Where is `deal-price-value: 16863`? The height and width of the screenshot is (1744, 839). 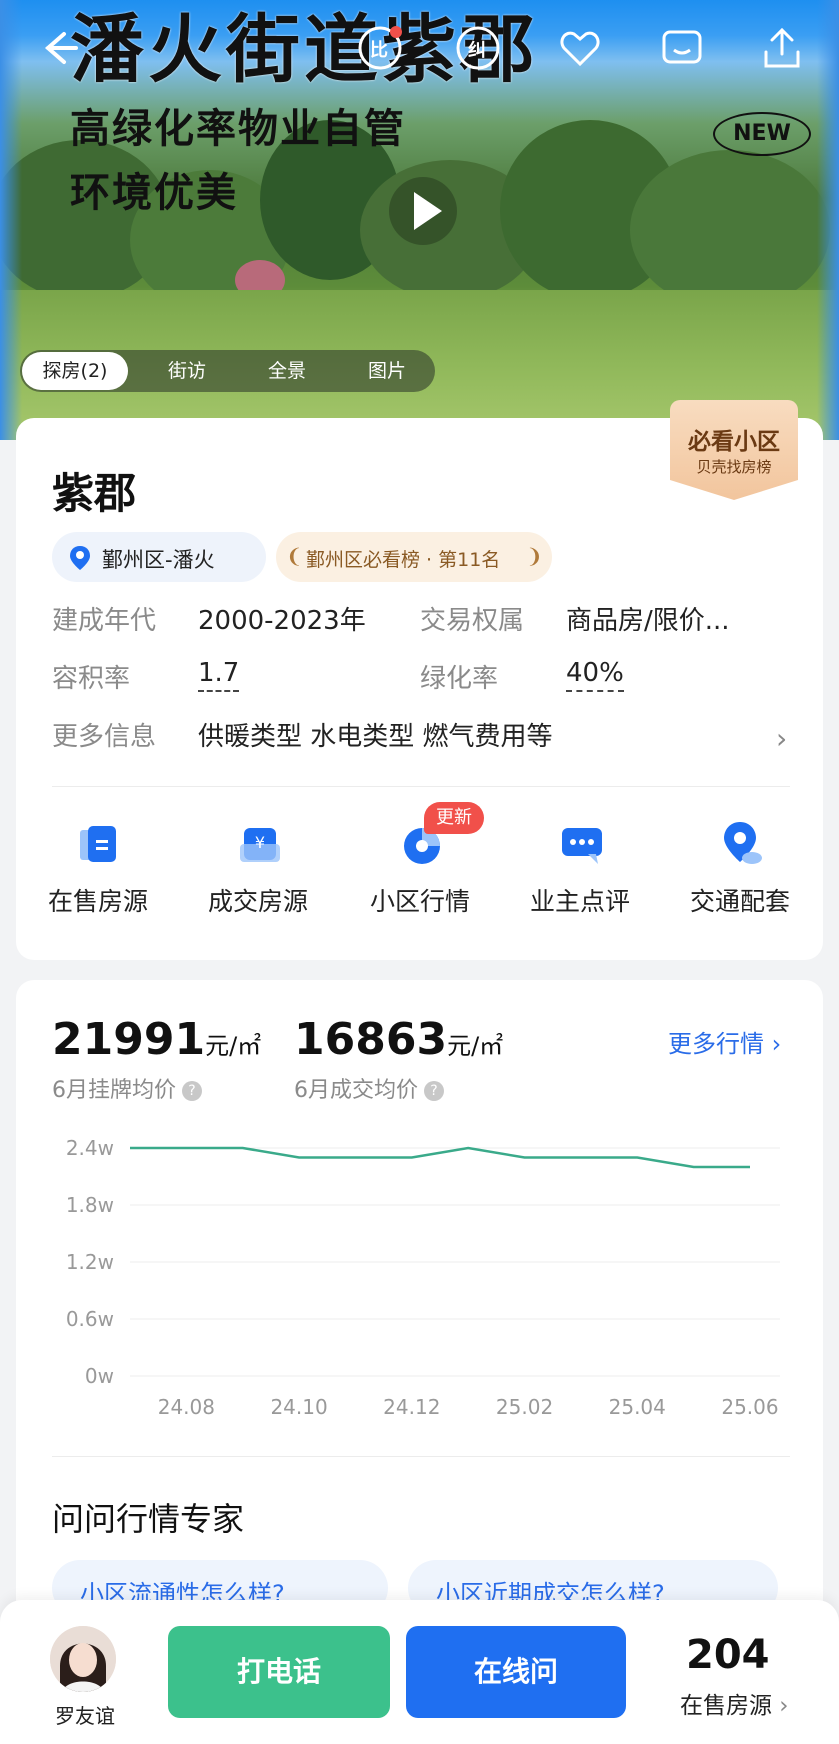 deal-price-value: 16863 is located at coordinates (371, 1039).